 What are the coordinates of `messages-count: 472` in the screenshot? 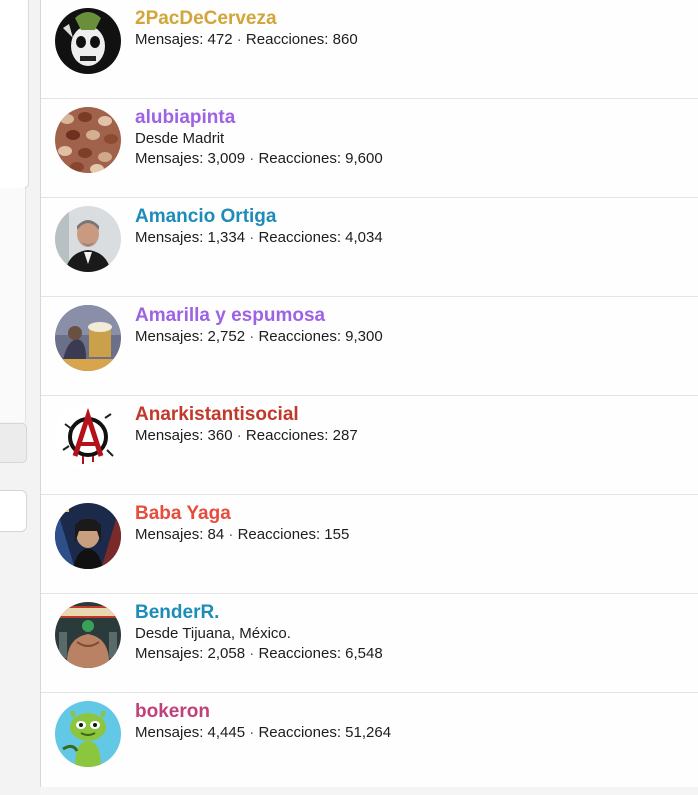 It's located at (220, 39).